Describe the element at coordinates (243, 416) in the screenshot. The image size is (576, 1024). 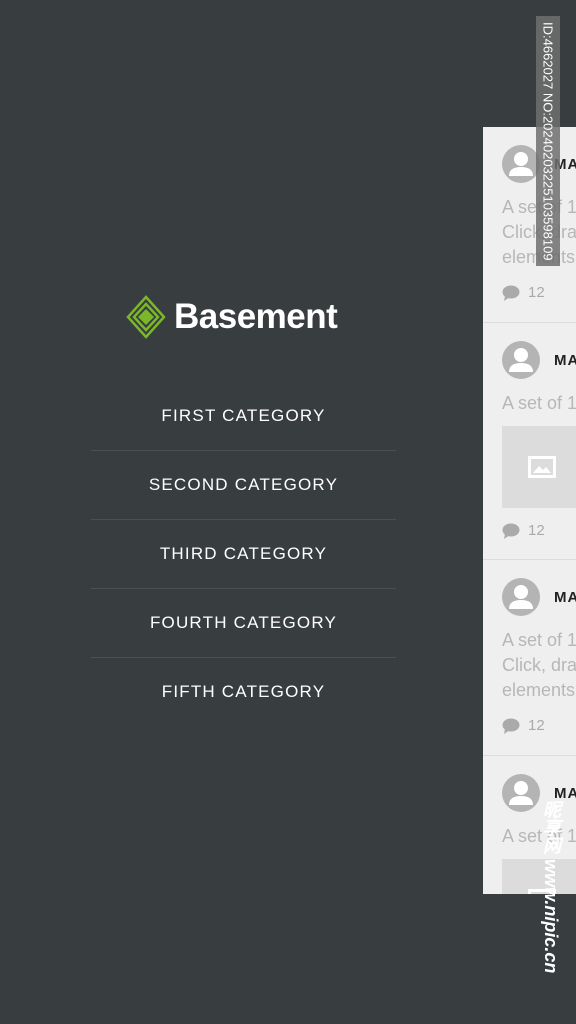
I see `menu-item-1: FIRST CATEGORY` at that location.